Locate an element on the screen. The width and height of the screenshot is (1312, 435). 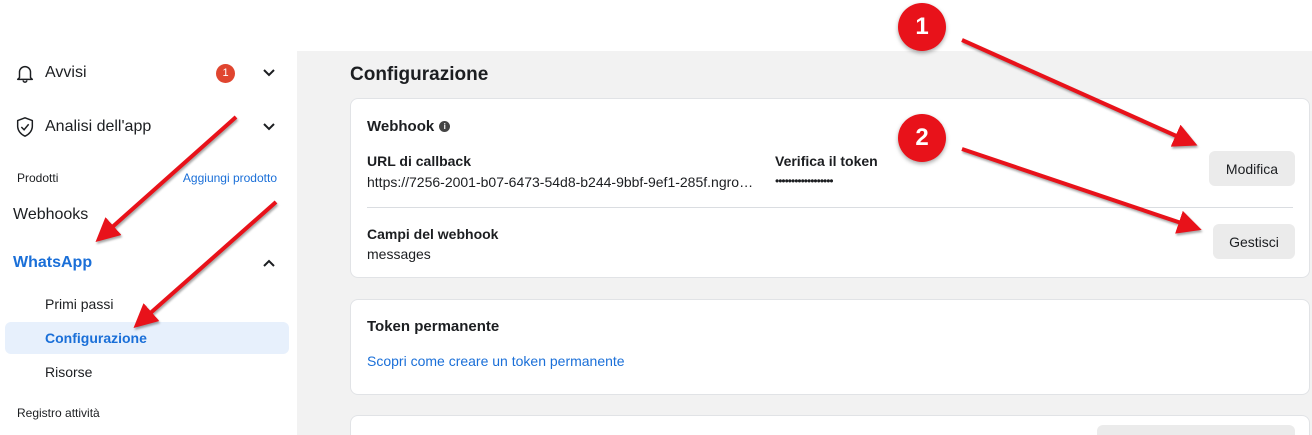
webhook-card-title: Webhook i is located at coordinates (409, 126).